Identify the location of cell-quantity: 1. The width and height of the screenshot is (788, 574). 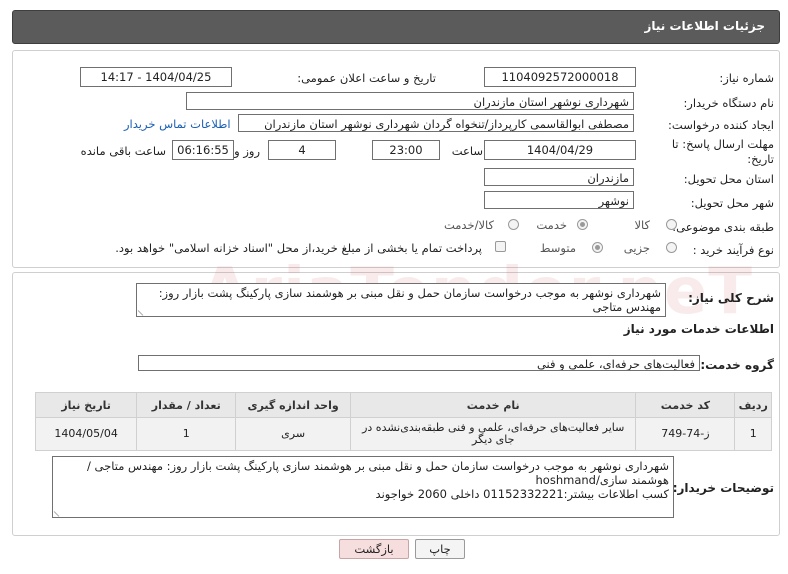
(186, 434).